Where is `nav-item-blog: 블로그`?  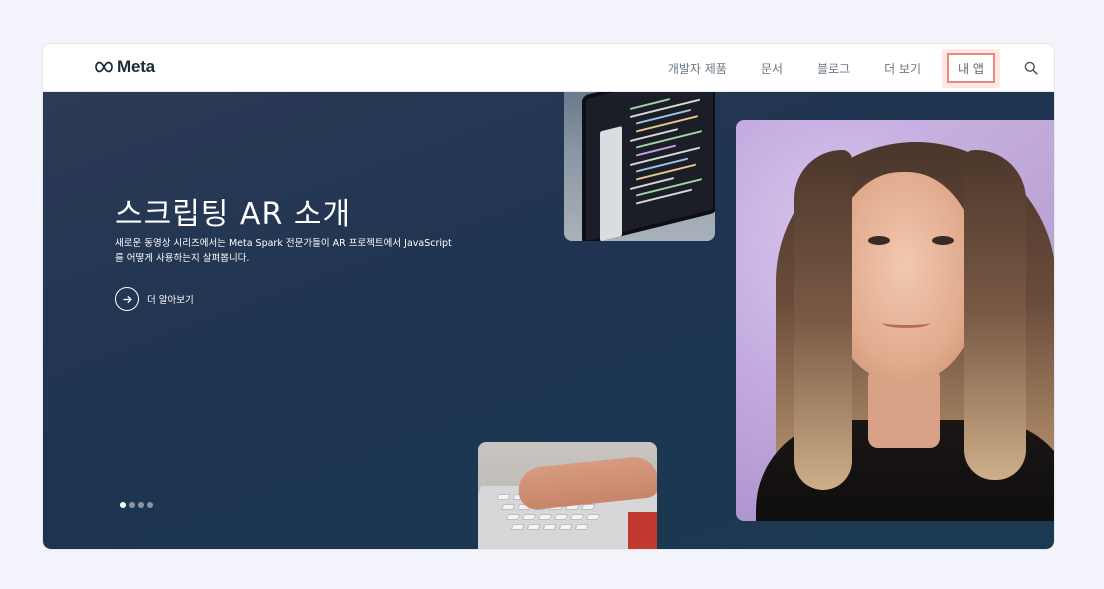
nav-item-blog: 블로그 is located at coordinates (833, 68).